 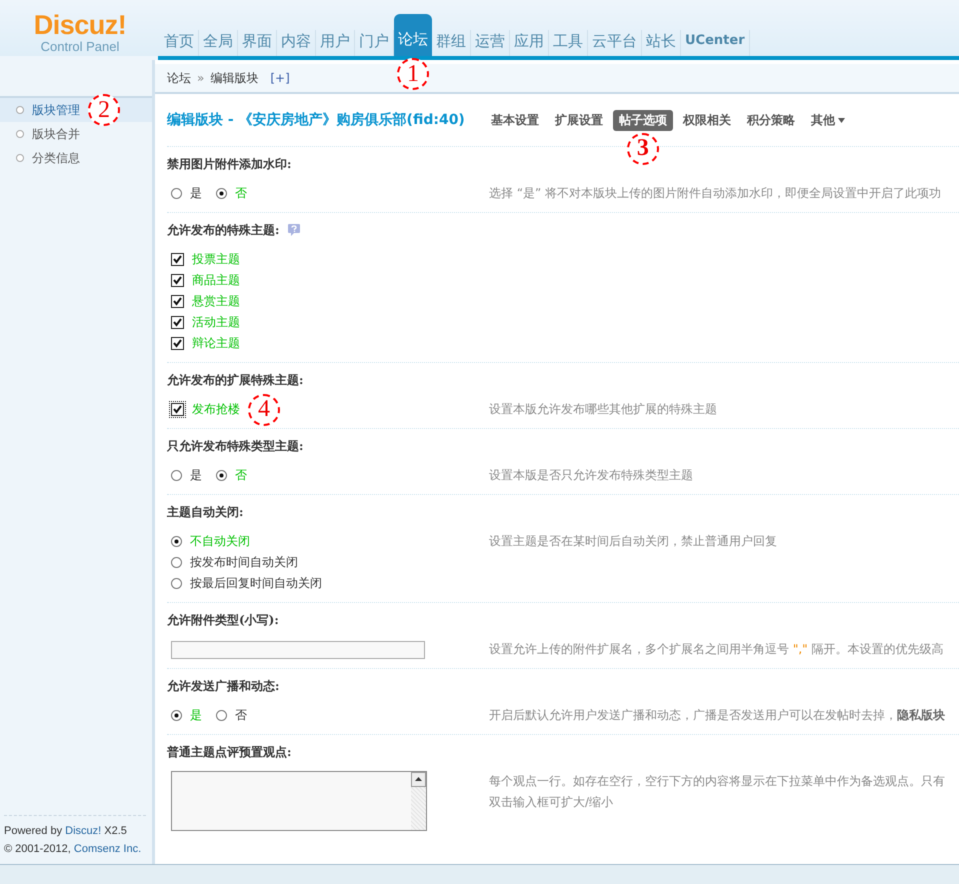 What do you see at coordinates (551, 802) in the screenshot?
I see `setting-hint: 双击输入框可扩大/缩小` at bounding box center [551, 802].